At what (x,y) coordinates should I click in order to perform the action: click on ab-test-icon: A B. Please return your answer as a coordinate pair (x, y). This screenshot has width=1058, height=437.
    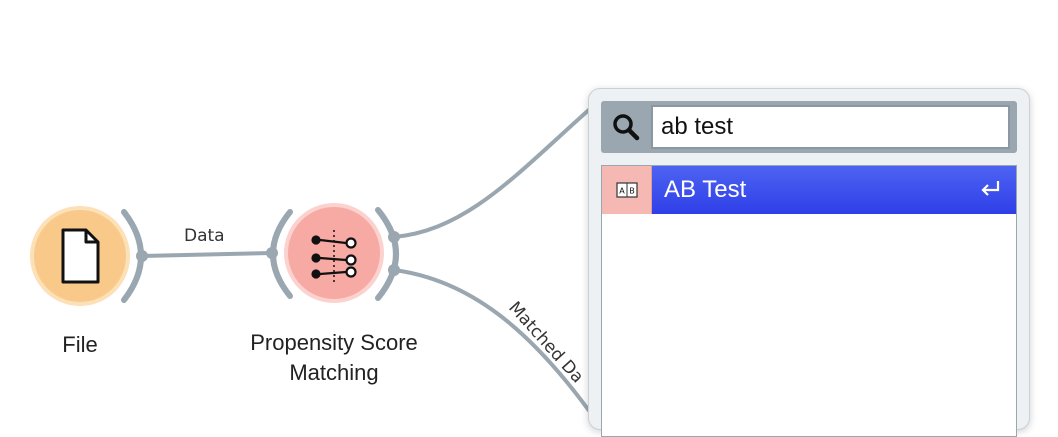
    Looking at the image, I should click on (627, 190).